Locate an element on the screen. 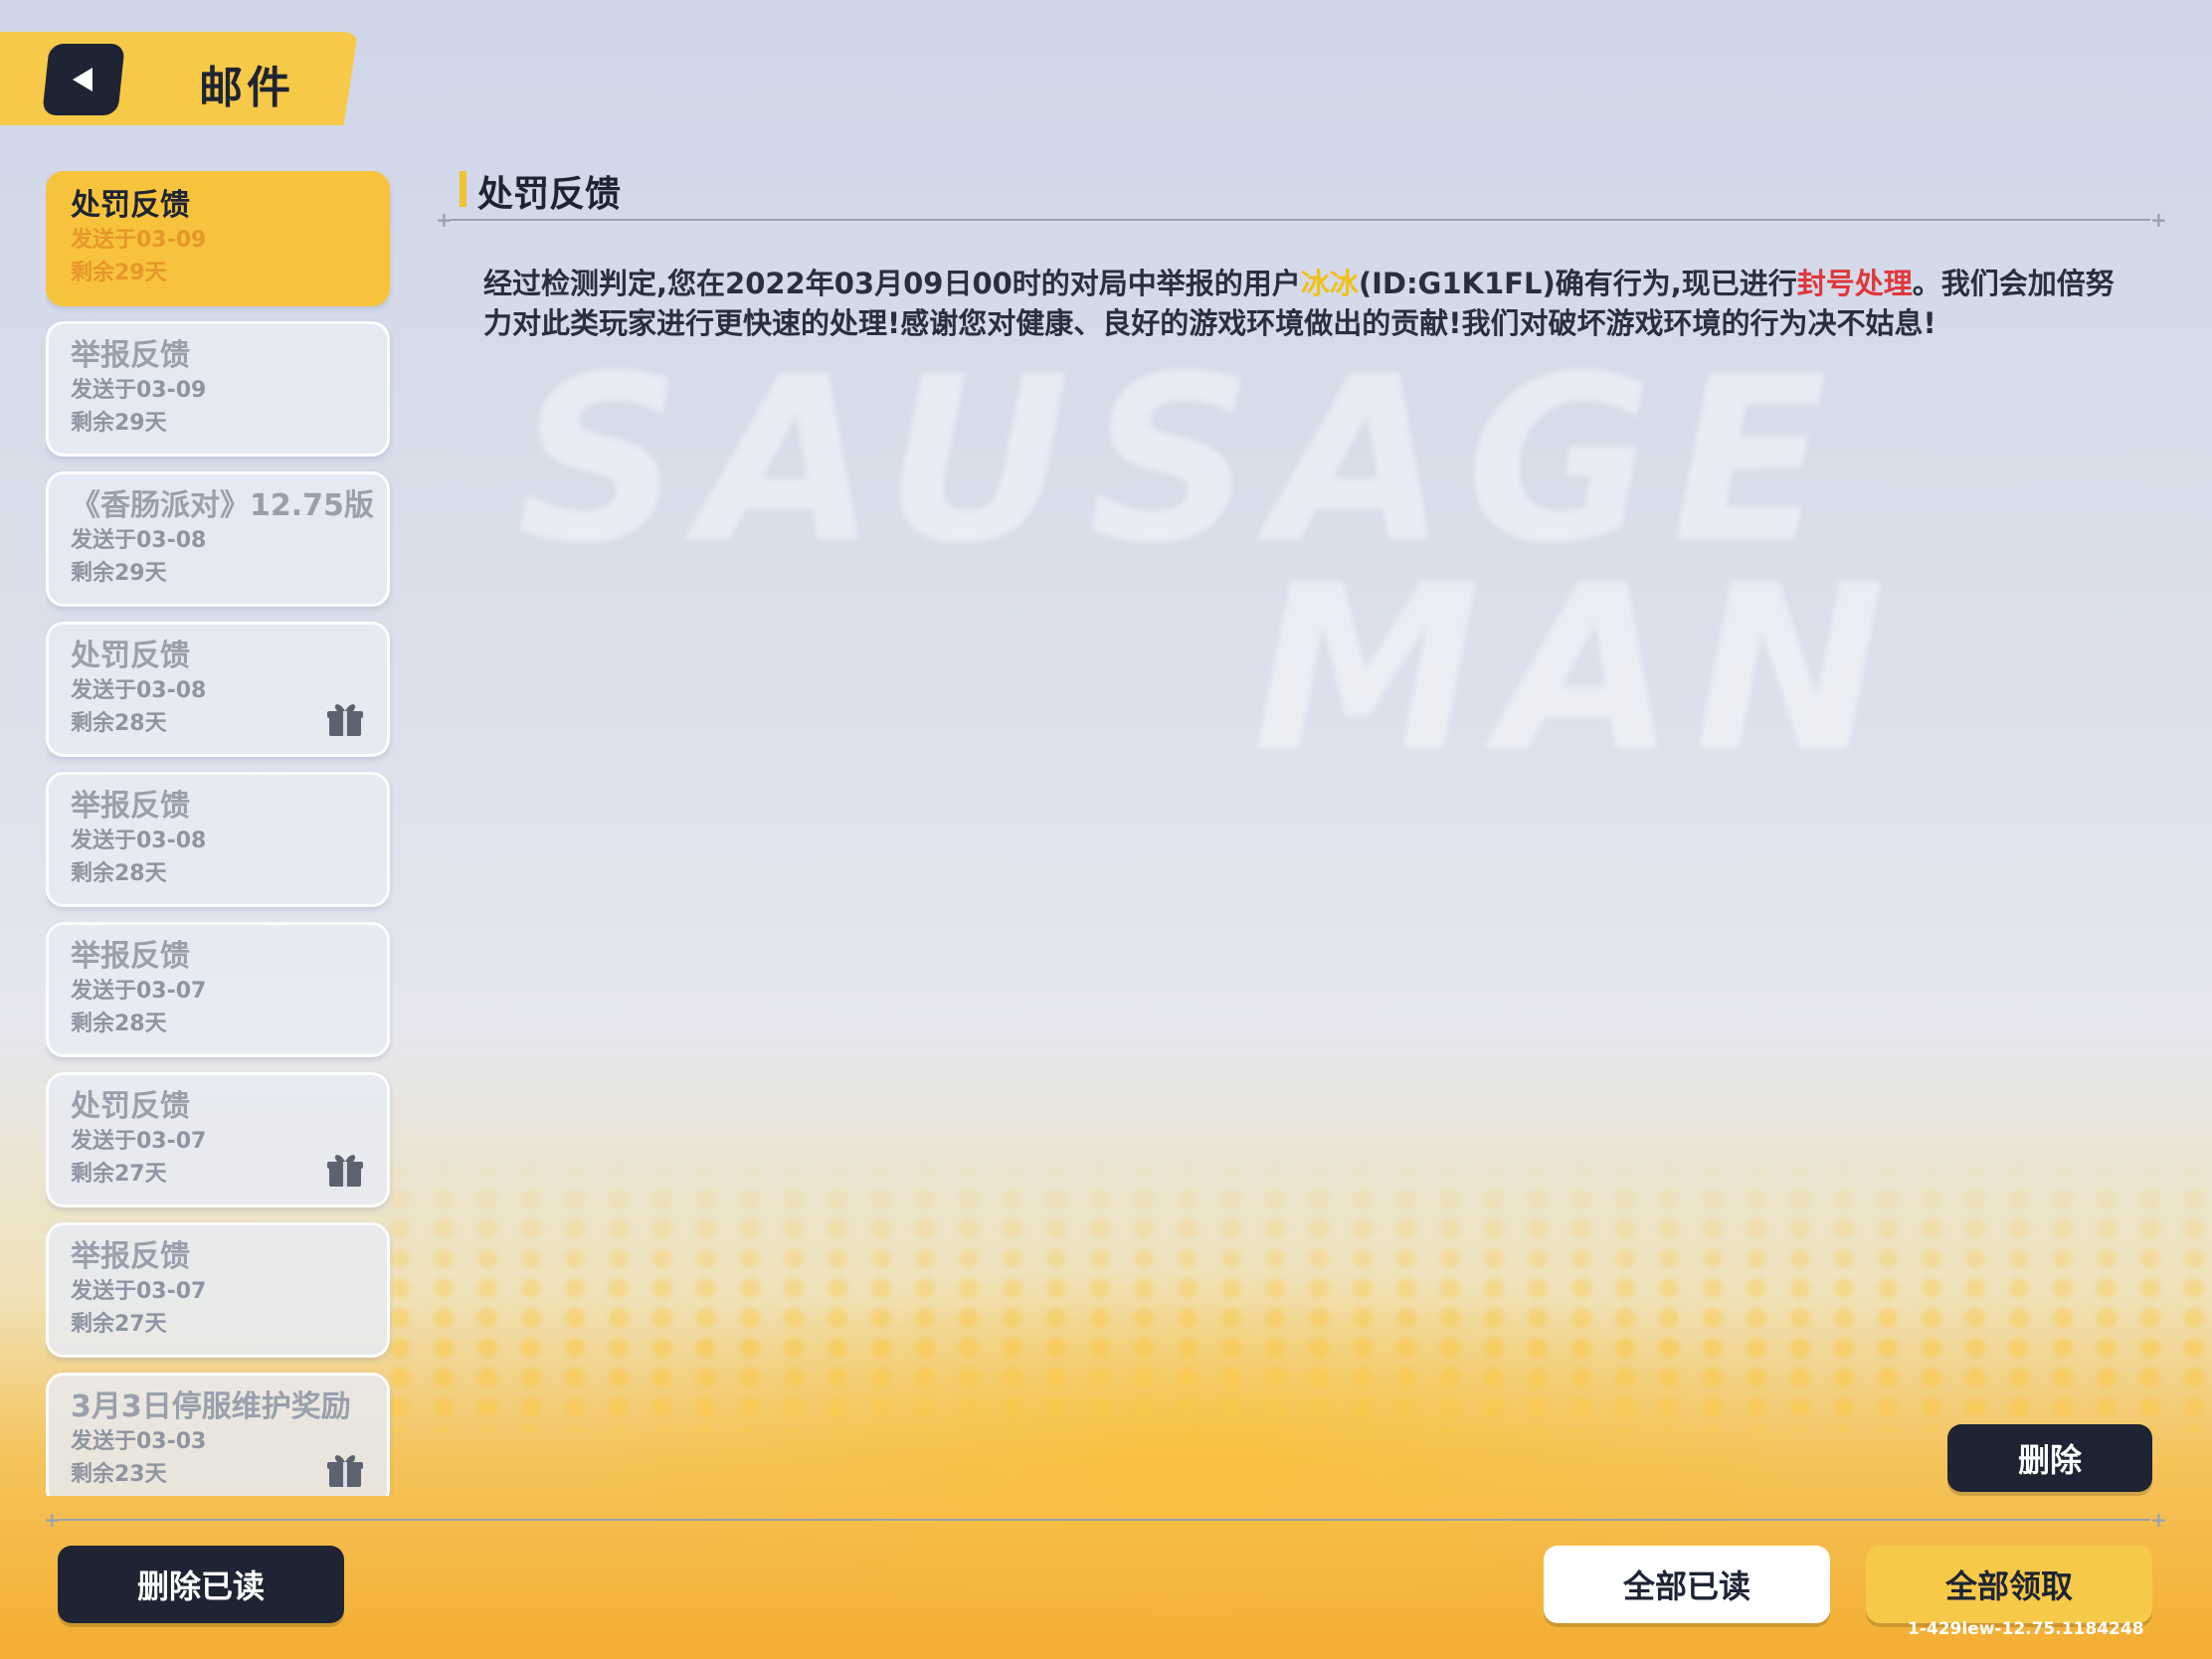 The width and height of the screenshot is (2212, 1659). background-dots is located at coordinates (1295, 1293).